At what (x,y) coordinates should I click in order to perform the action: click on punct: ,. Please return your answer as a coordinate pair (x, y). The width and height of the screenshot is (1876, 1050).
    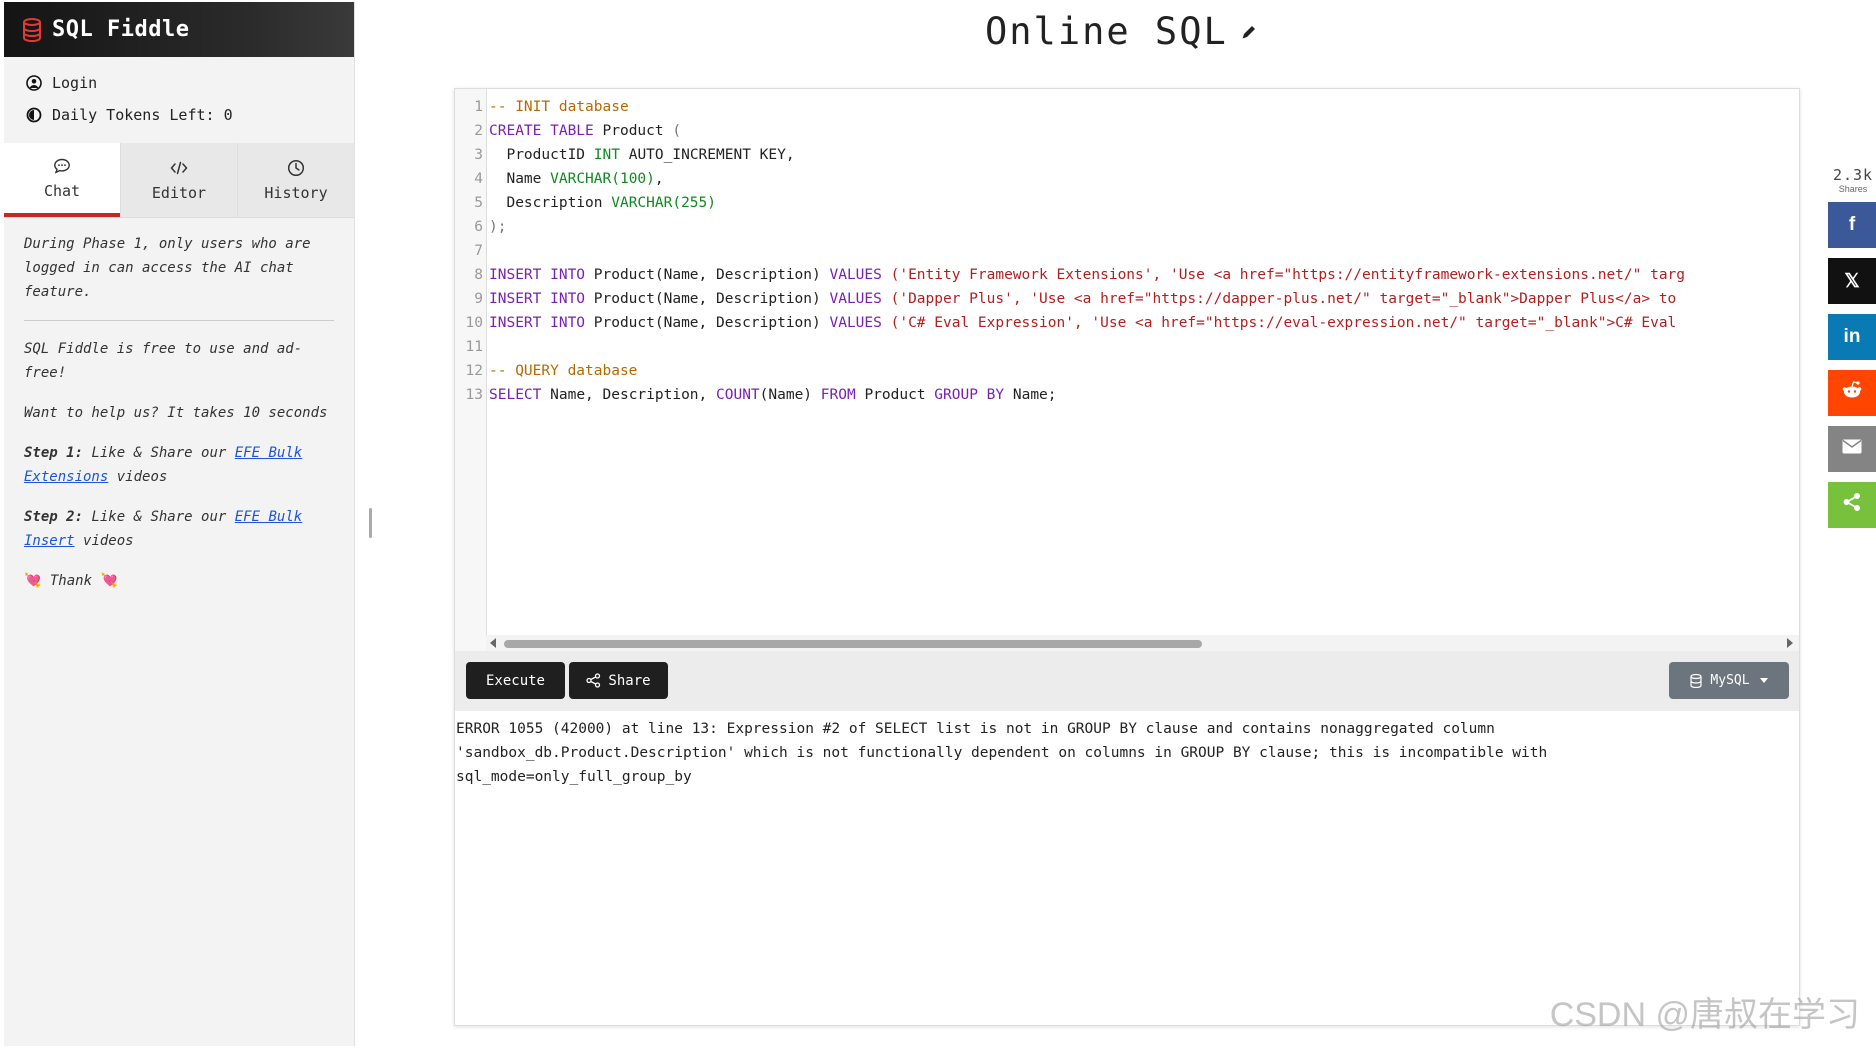
    Looking at the image, I should click on (659, 179).